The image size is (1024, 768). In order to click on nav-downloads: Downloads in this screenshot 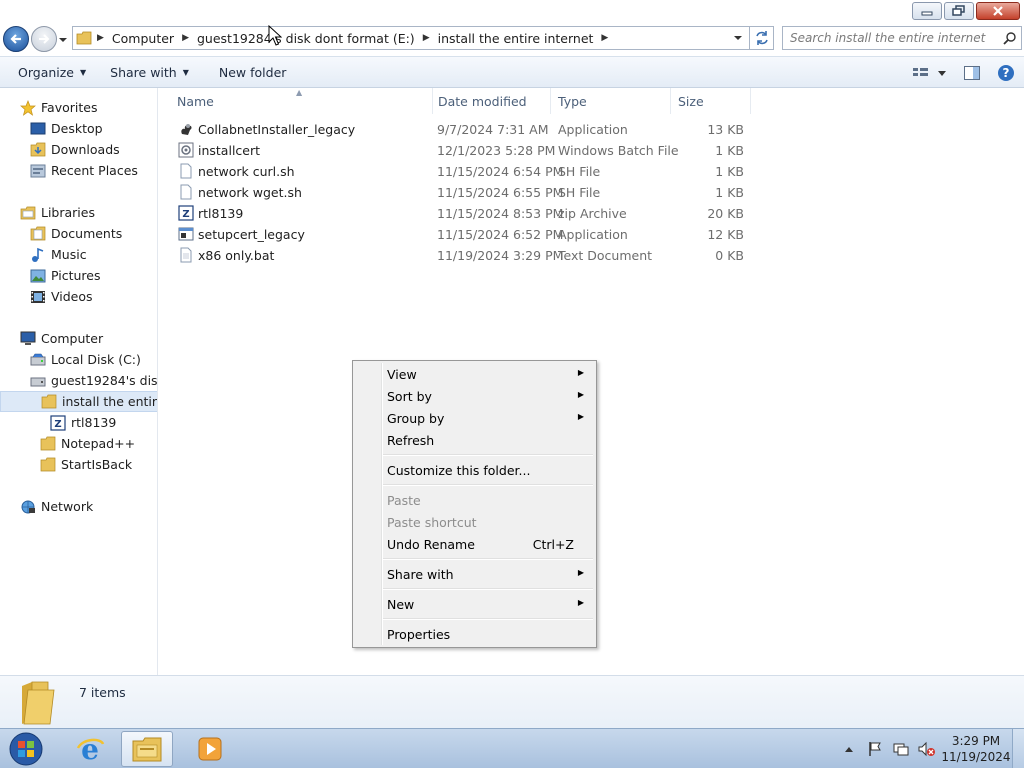, I will do `click(78, 149)`.